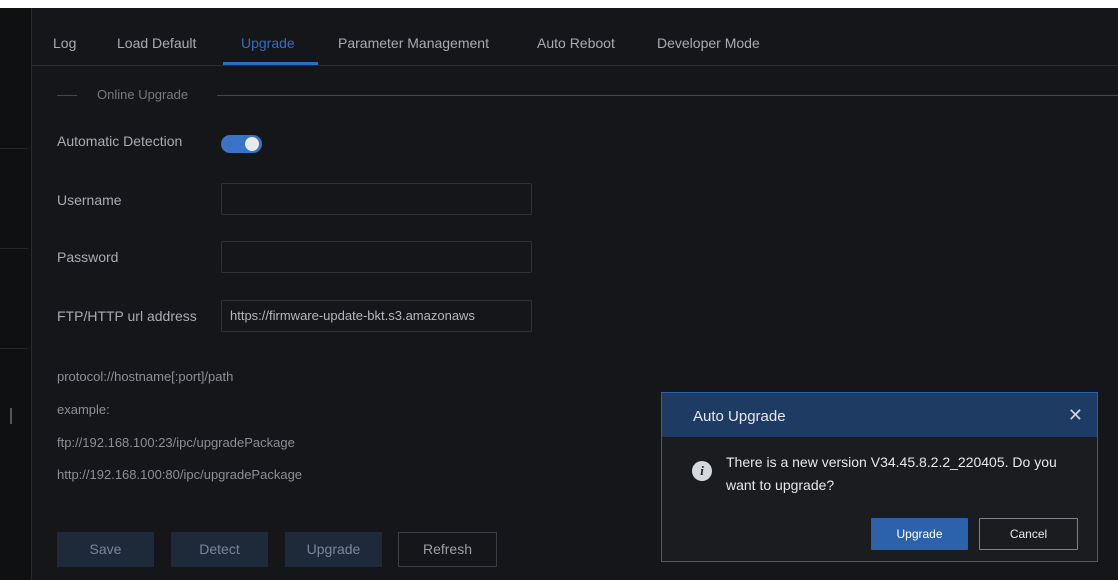  What do you see at coordinates (145, 376) in the screenshot?
I see `url-format-hint: protocol://hostname[:port]/path` at bounding box center [145, 376].